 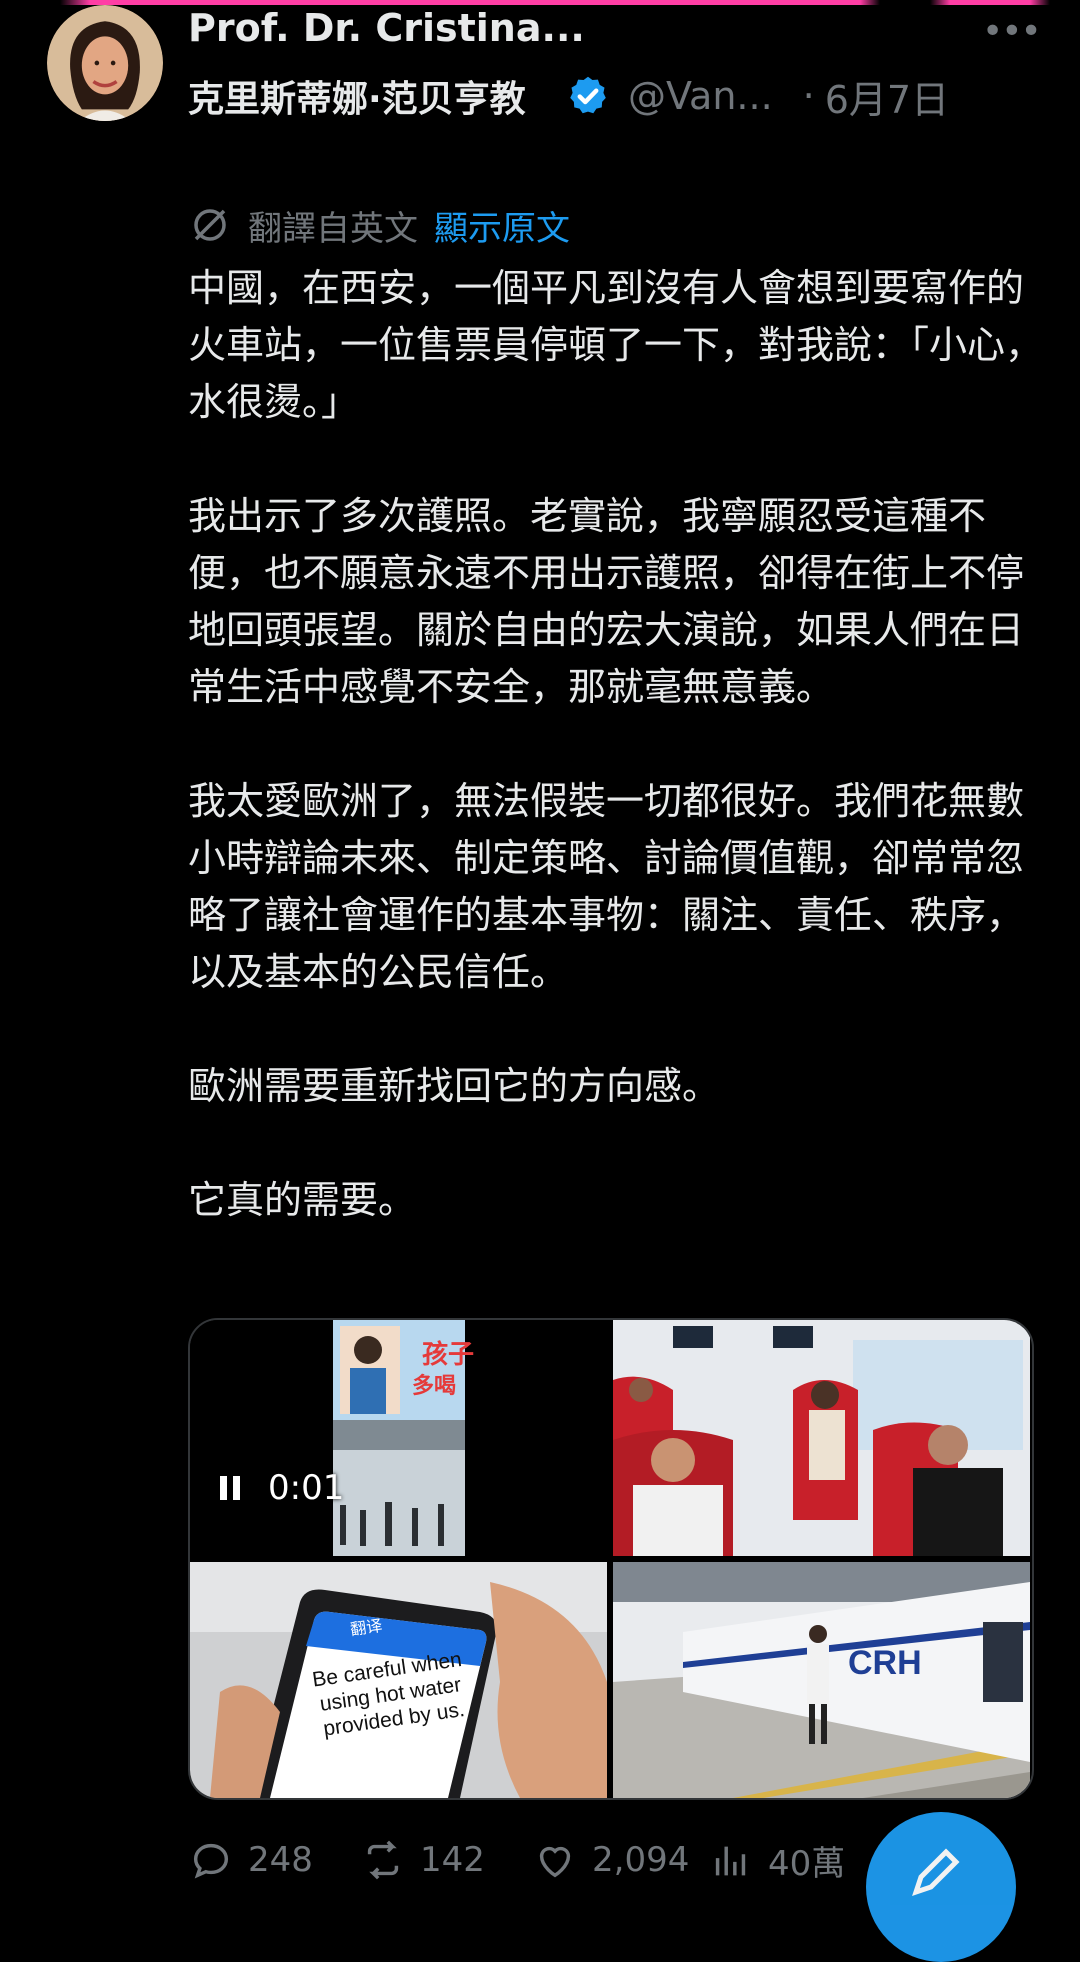 What do you see at coordinates (1012, 32) in the screenshot?
I see `more-options-icon: •••` at bounding box center [1012, 32].